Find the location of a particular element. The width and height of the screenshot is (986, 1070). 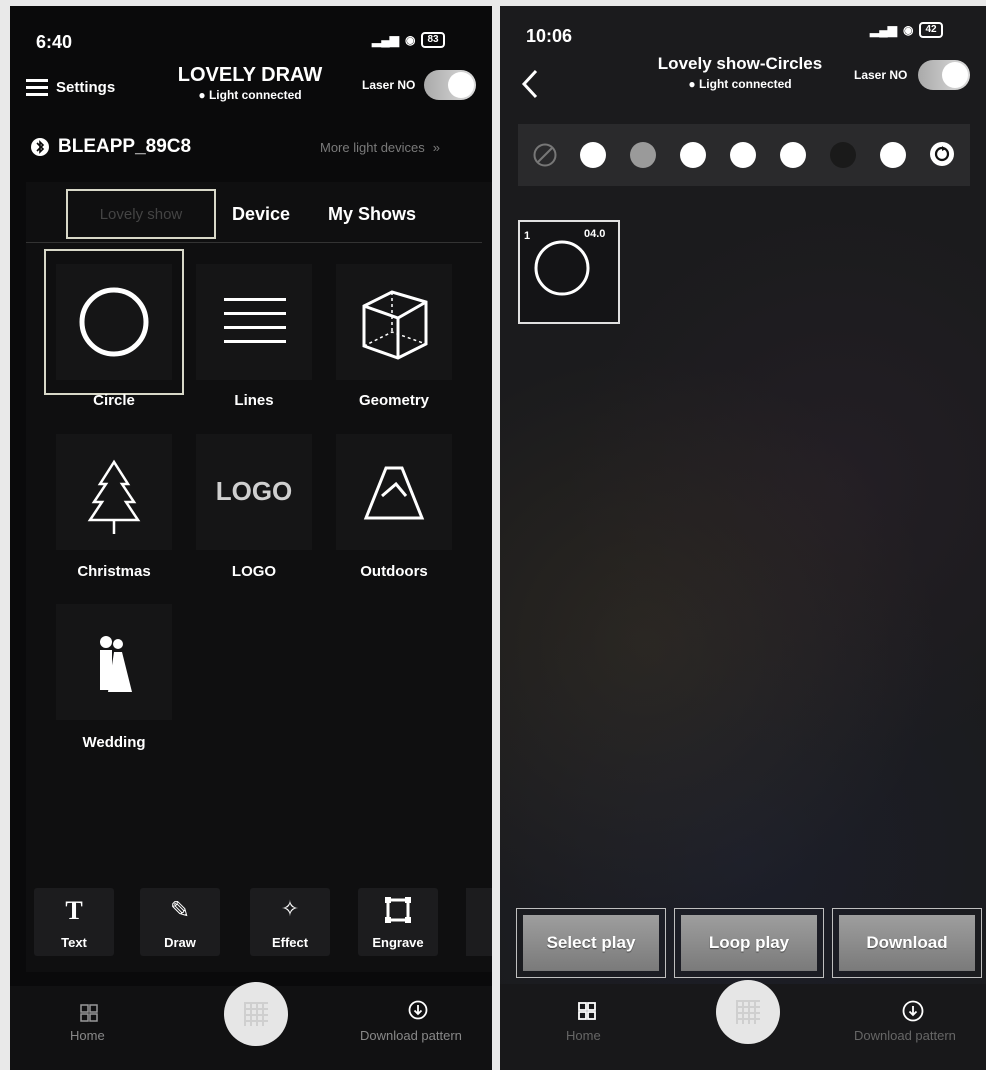

category-christmas is located at coordinates (114, 492).